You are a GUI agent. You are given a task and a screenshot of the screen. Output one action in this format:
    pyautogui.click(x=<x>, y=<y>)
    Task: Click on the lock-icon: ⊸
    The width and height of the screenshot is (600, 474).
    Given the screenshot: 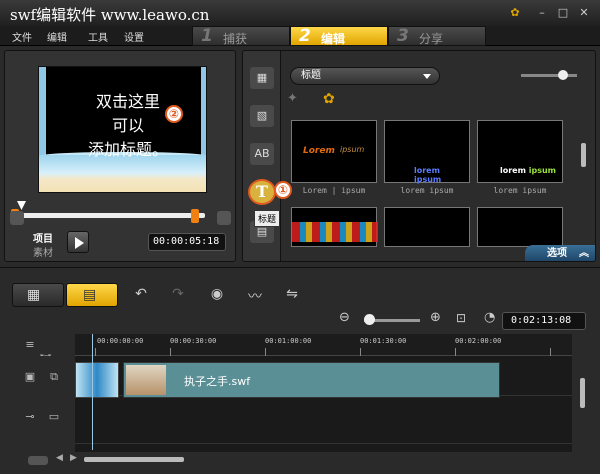 What is the action you would take?
    pyautogui.click(x=30, y=417)
    